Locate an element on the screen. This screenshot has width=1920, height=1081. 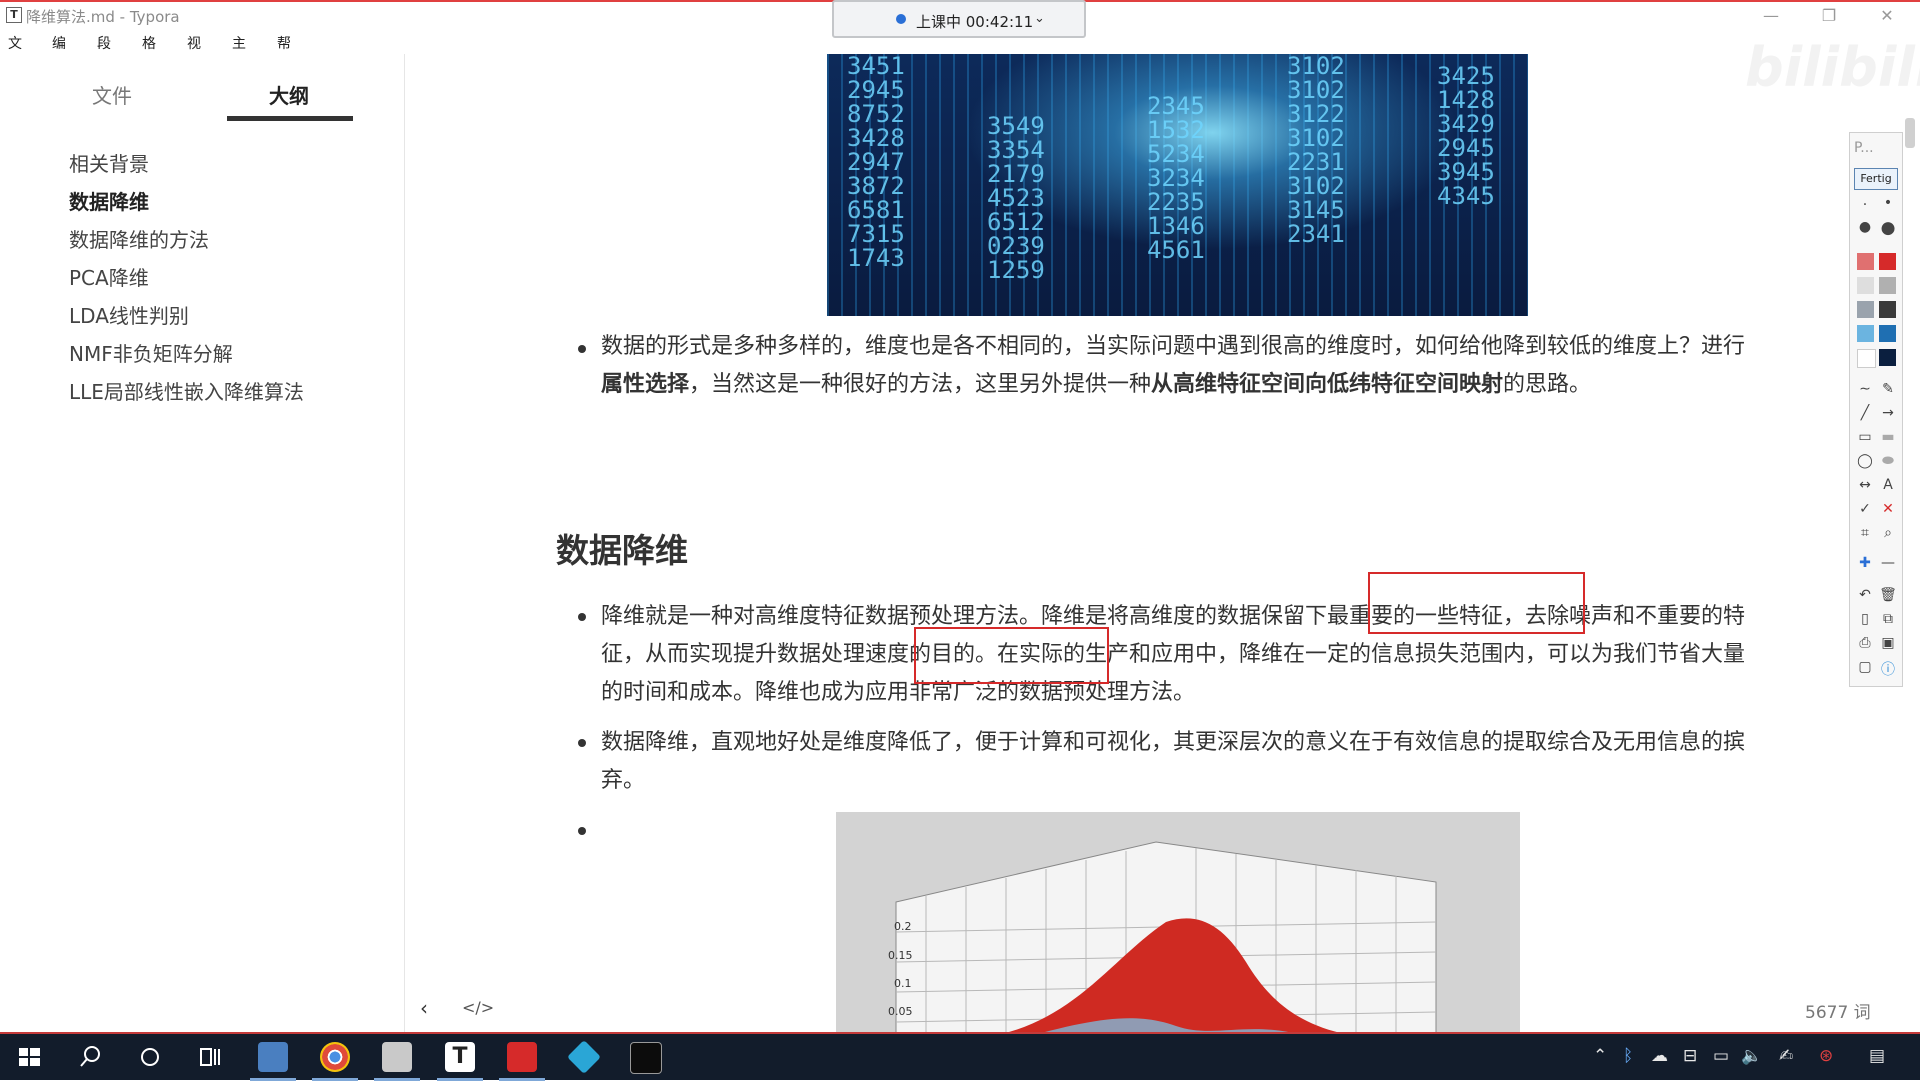
windows-start-icon is located at coordinates (29, 1057).